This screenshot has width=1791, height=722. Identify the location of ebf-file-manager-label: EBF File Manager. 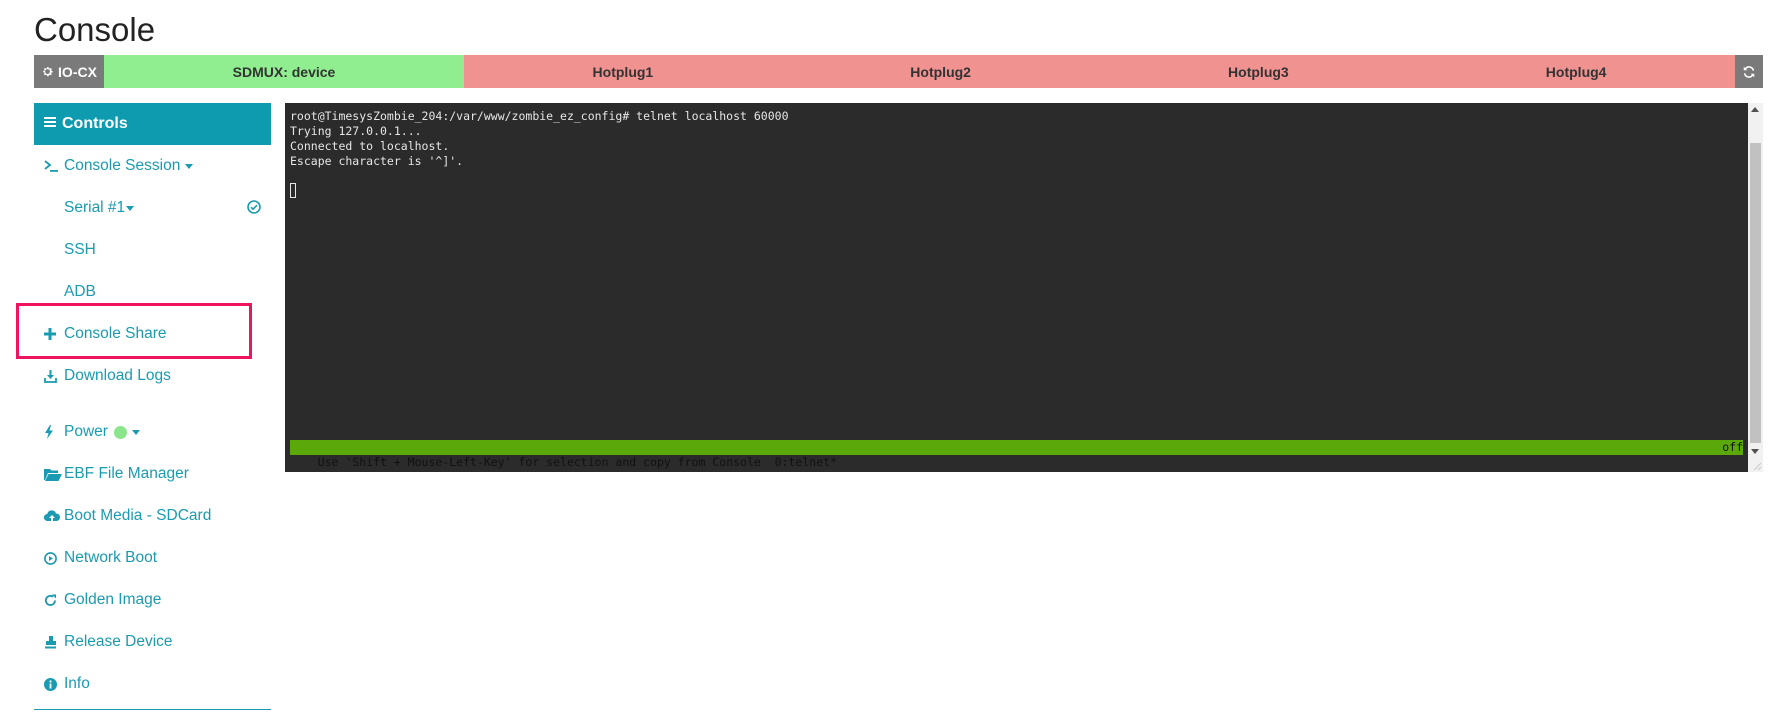
(126, 473).